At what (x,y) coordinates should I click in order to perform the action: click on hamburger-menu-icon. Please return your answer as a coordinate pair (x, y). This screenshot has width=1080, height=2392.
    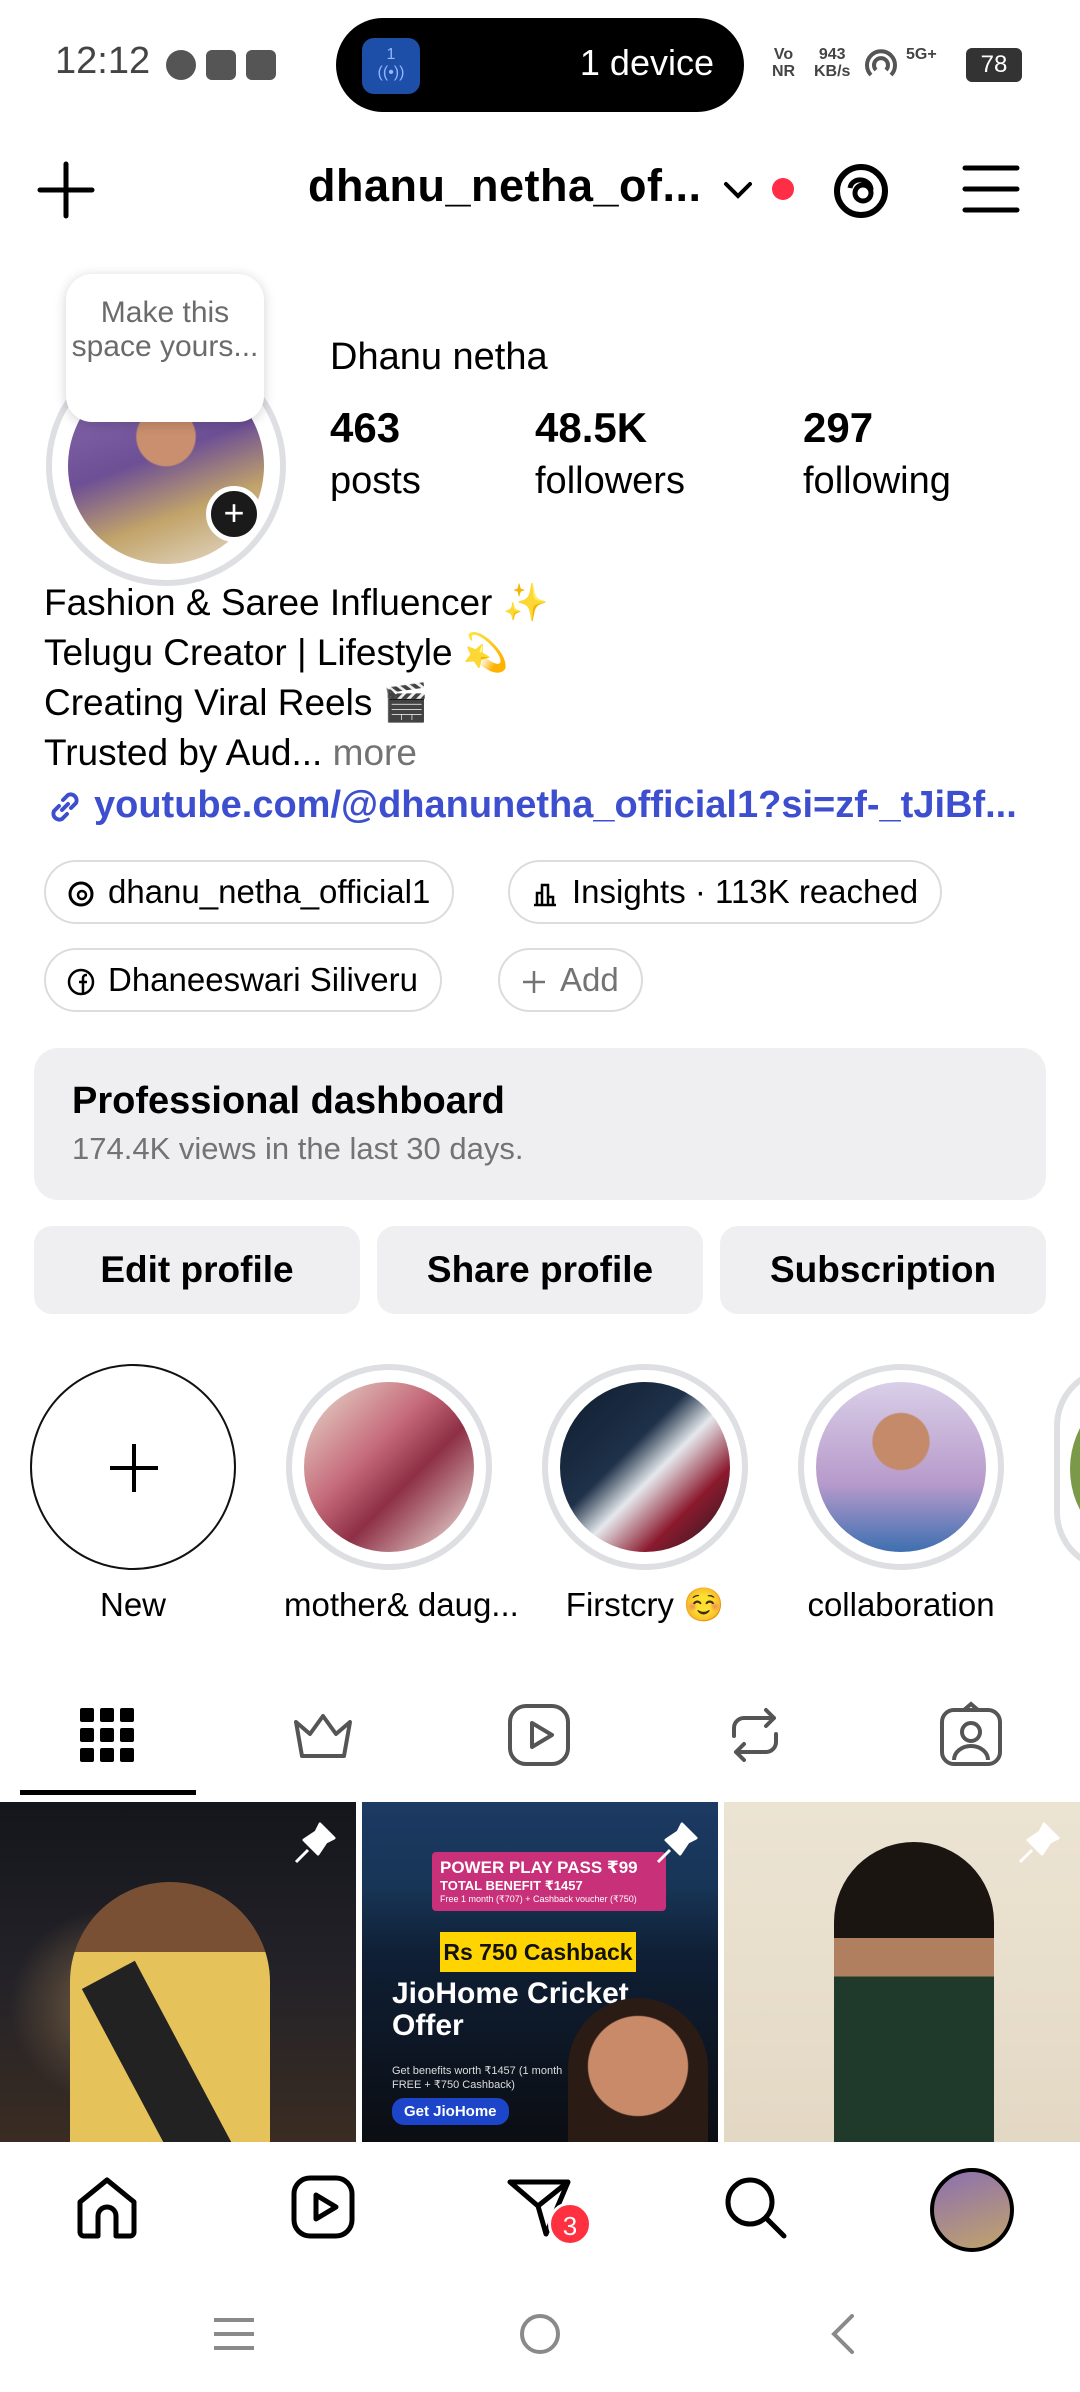
    Looking at the image, I should click on (991, 189).